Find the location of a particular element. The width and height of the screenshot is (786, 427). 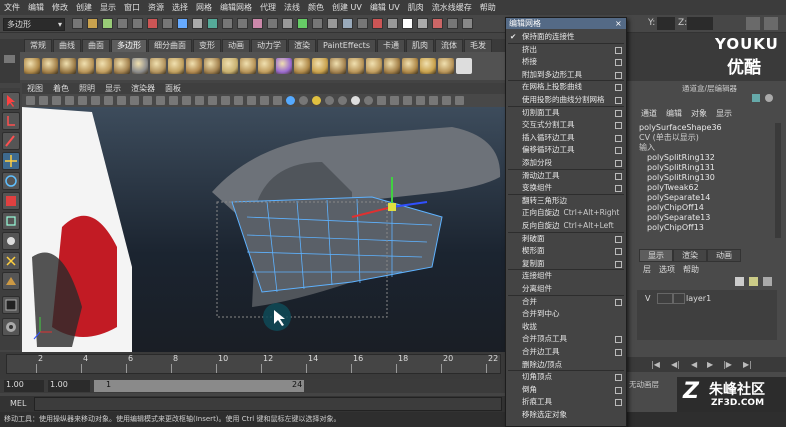

show-manipulator-icon is located at coordinates (11, 261).